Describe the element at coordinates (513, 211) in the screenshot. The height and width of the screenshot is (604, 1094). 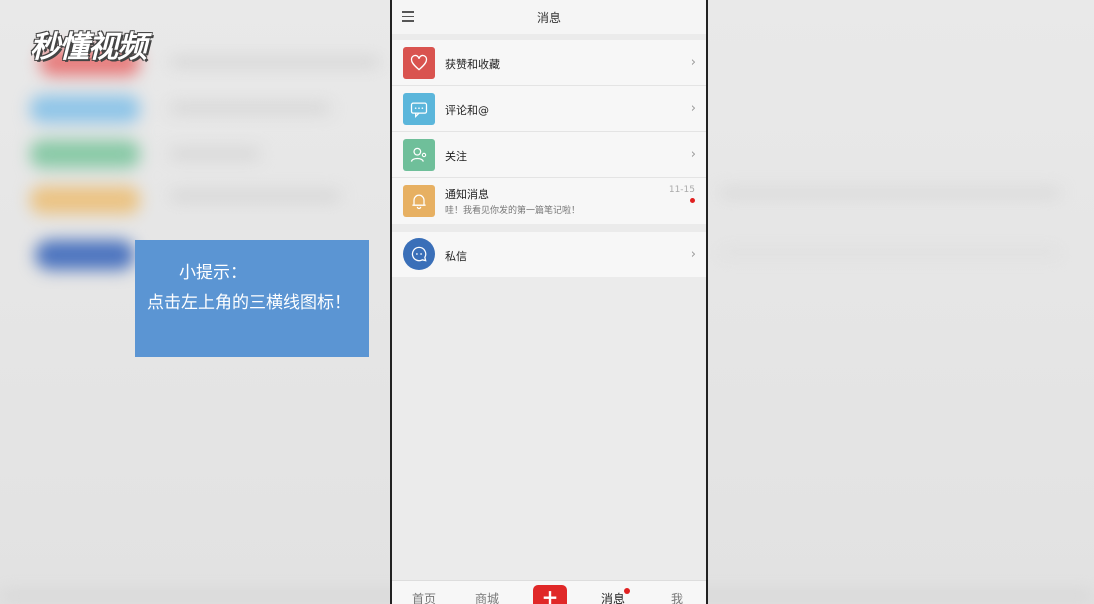
I see `notification-preview: 哇！我看见你发的第一篇笔记啦！` at that location.